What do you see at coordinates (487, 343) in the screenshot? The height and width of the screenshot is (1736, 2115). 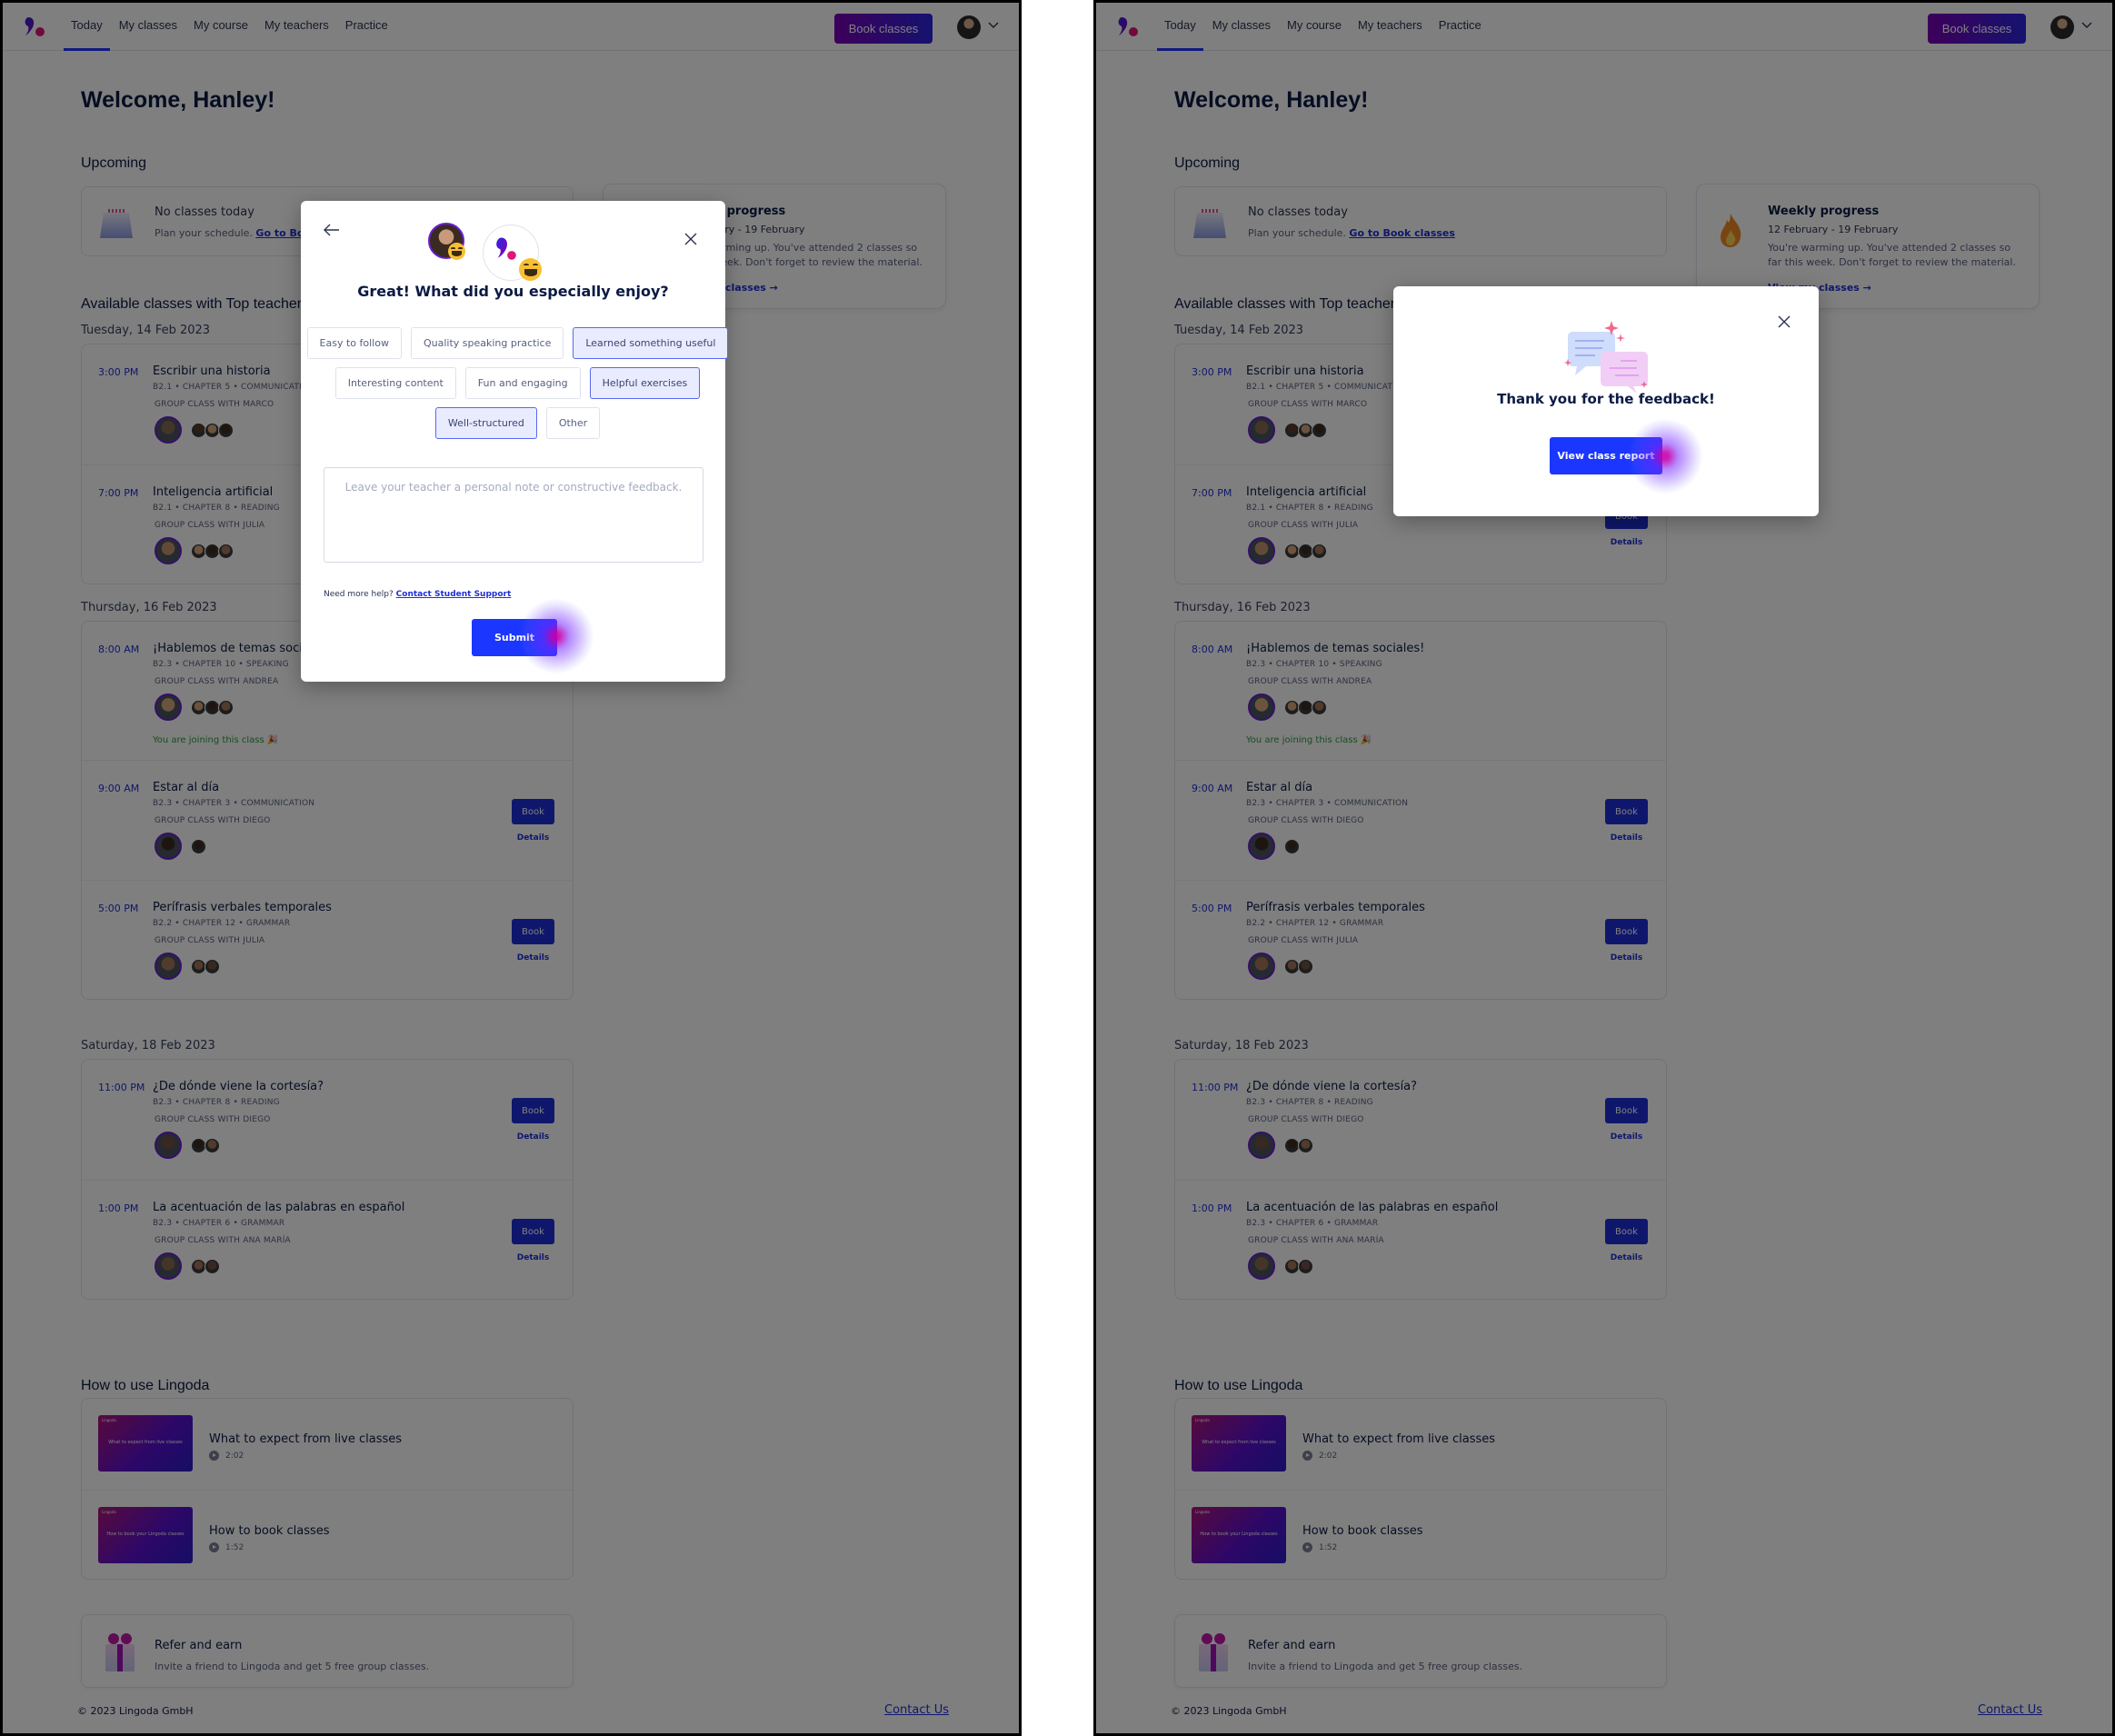 I see `option-chip-quality-speaking-practice: Quality speaking practice` at bounding box center [487, 343].